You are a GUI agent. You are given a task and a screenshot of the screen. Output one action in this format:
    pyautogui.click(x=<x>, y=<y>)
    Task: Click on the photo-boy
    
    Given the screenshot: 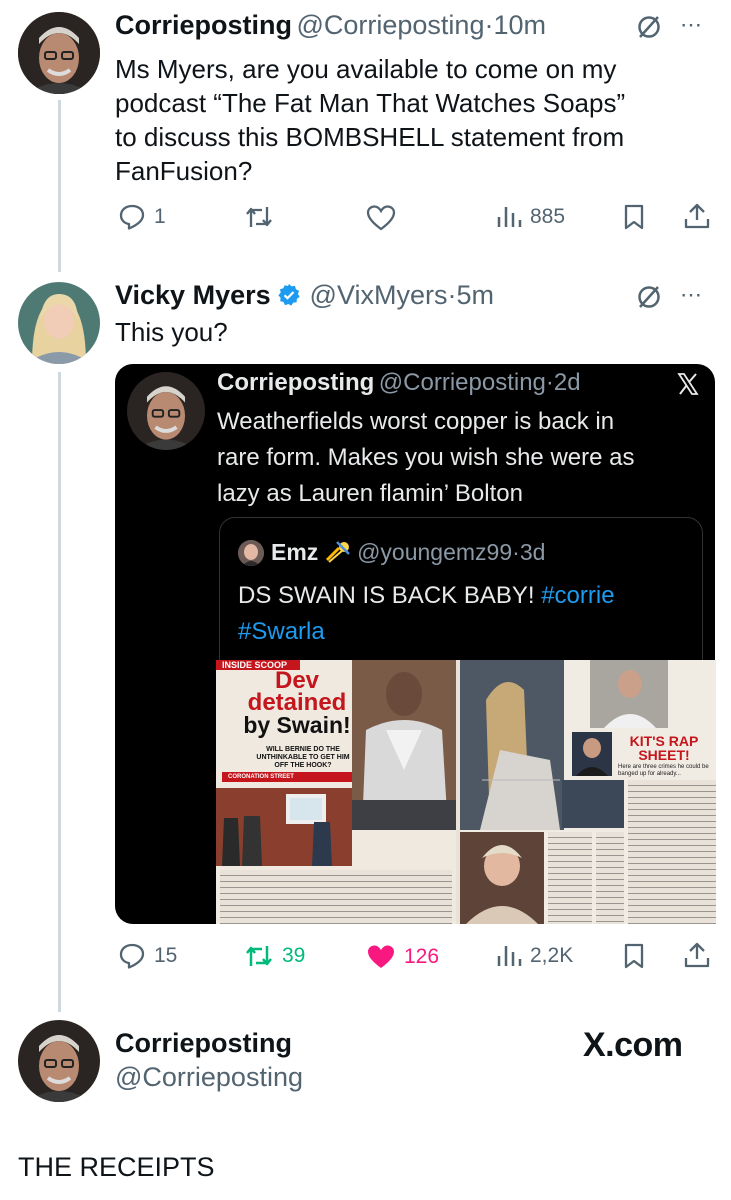 What is the action you would take?
    pyautogui.click(x=629, y=694)
    